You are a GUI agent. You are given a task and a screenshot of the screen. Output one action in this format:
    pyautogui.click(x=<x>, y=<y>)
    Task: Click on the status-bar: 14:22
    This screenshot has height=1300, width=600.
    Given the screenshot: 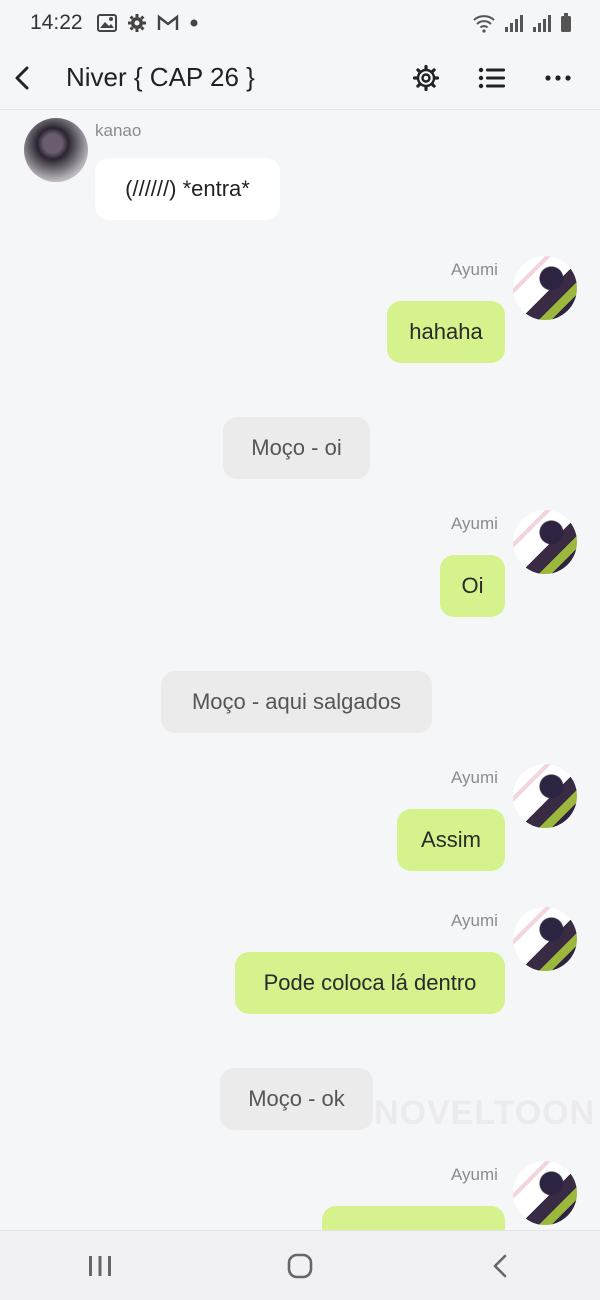 What is the action you would take?
    pyautogui.click(x=300, y=23)
    